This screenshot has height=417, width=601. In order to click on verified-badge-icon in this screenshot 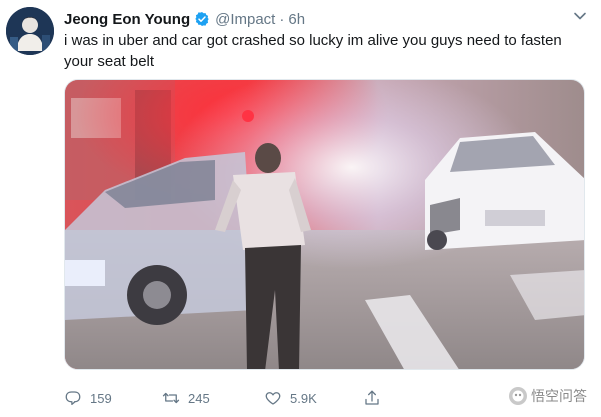, I will do `click(202, 19)`.